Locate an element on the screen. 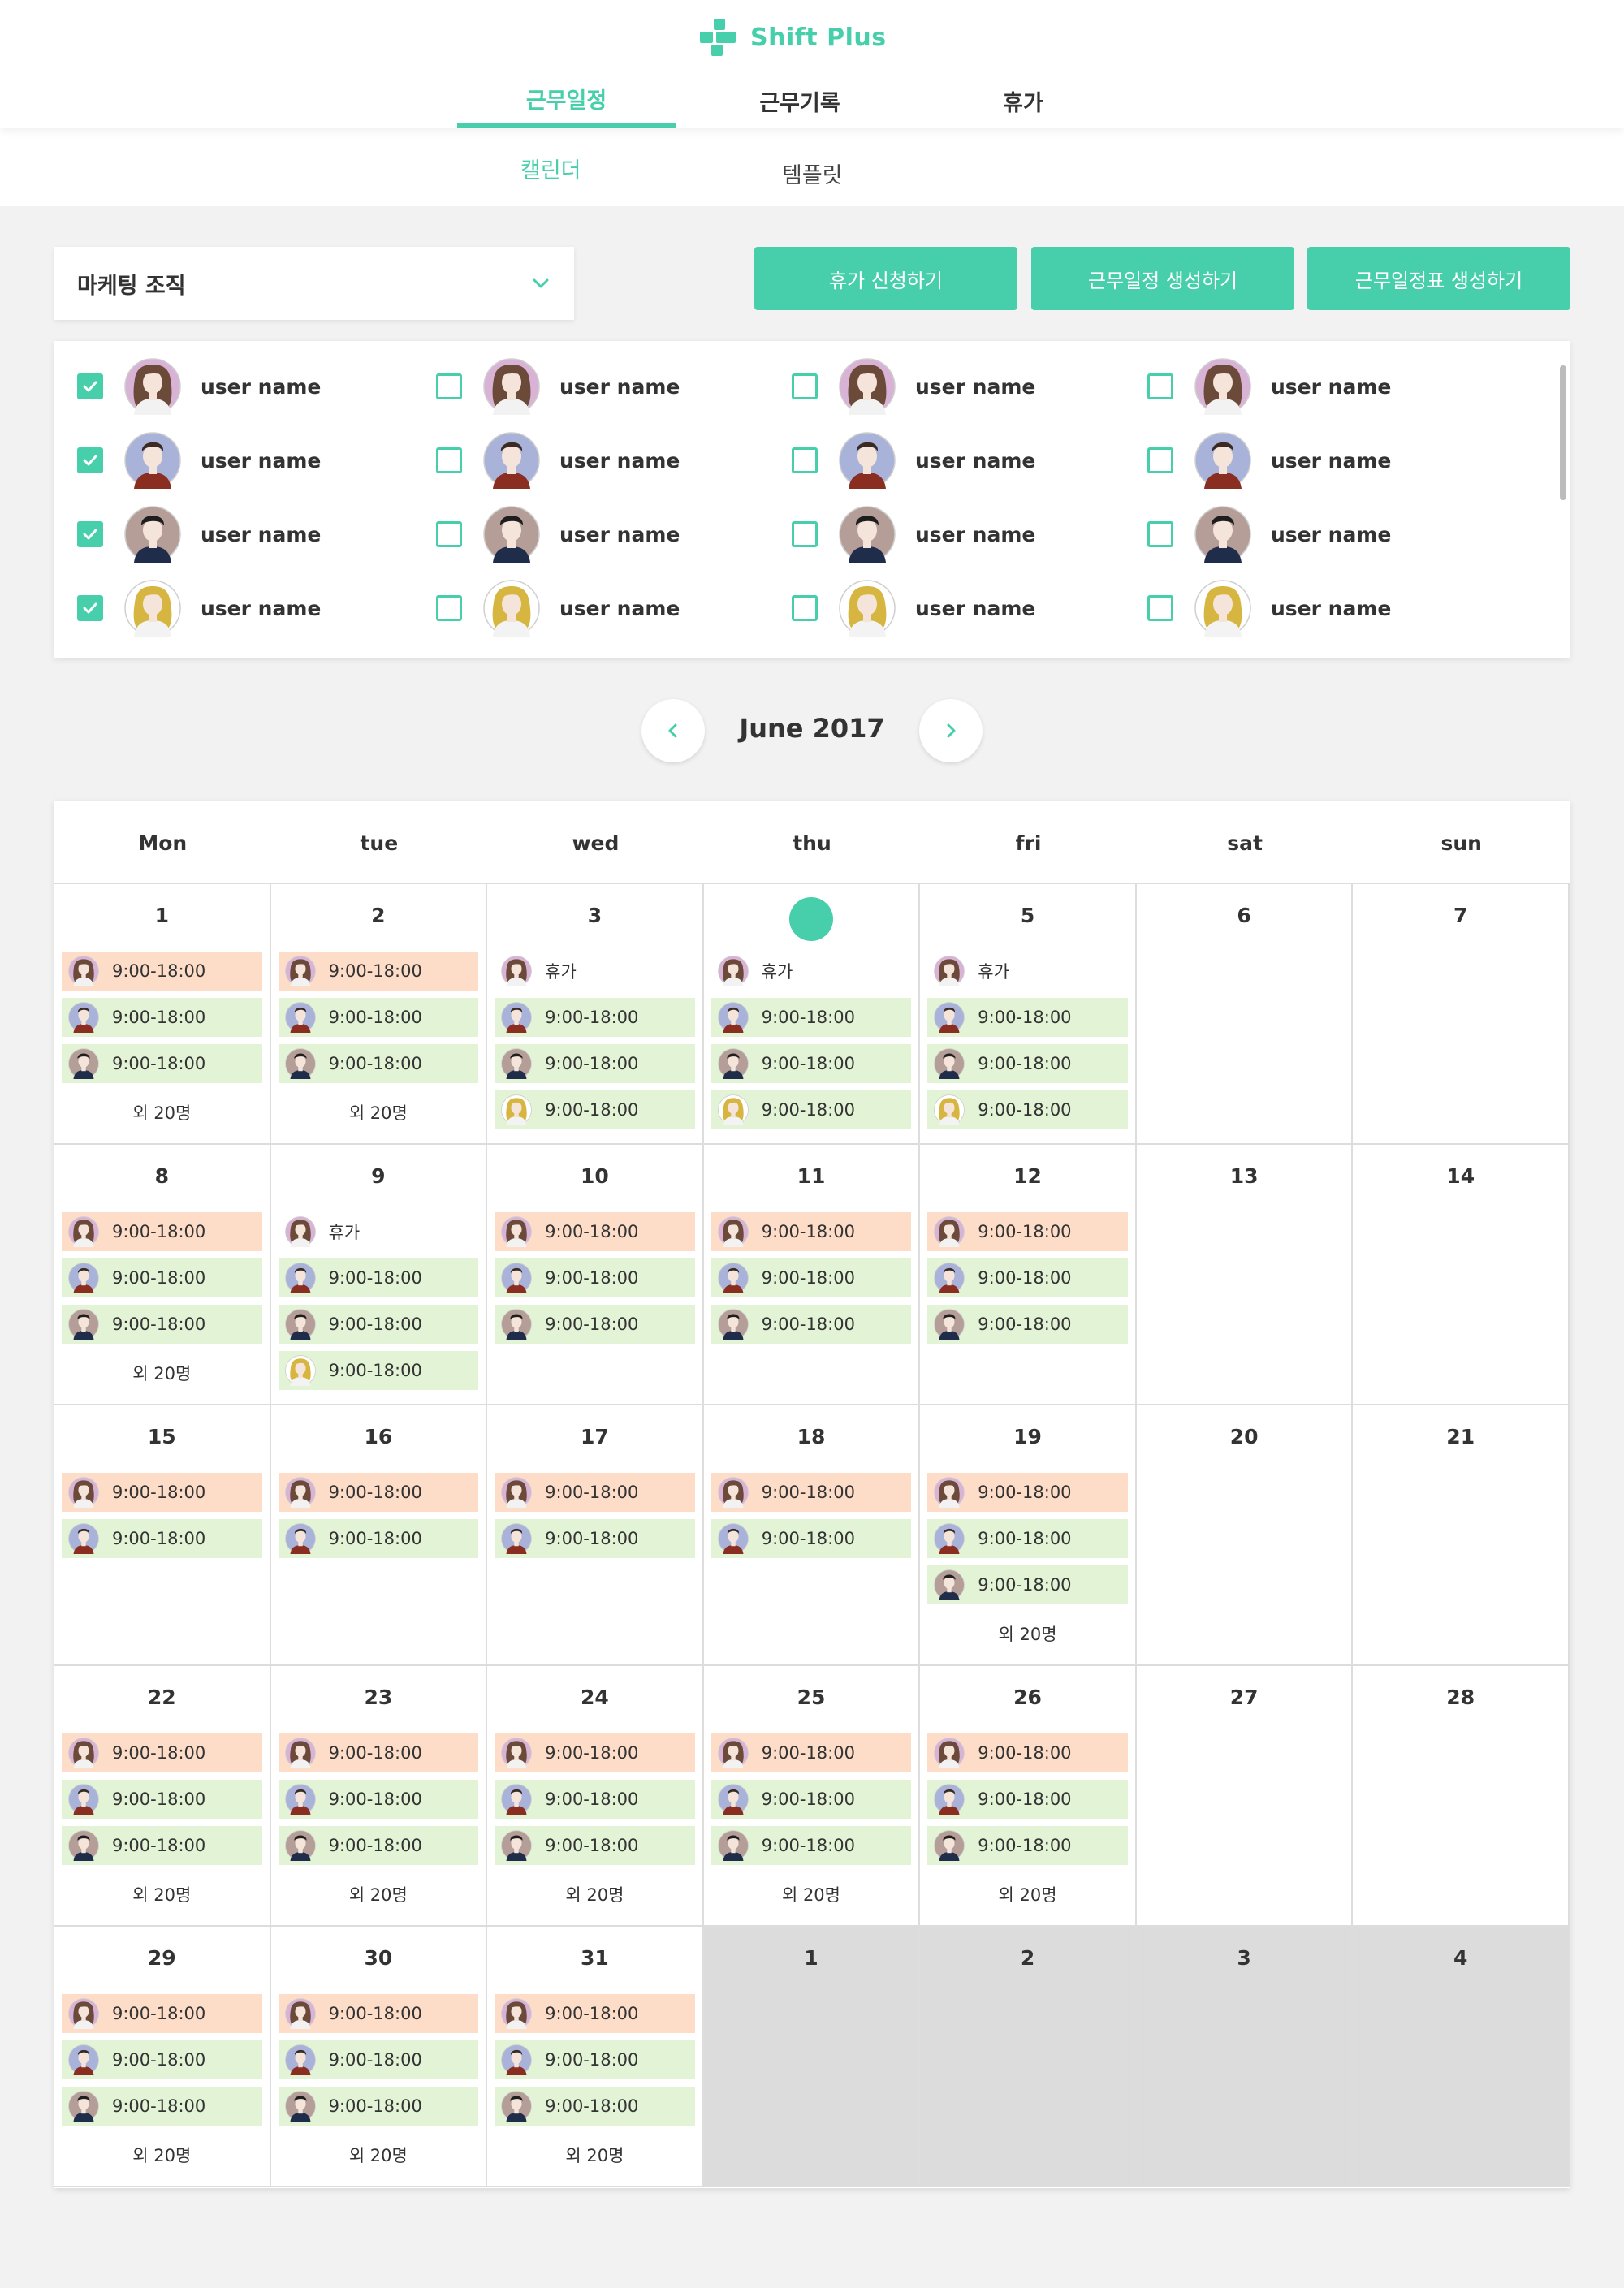 Image resolution: width=1624 pixels, height=2288 pixels. calendar-day: 26 9:00-18:00 9:00-18:00 9:00-18:00 외 20명 is located at coordinates (1029, 1796).